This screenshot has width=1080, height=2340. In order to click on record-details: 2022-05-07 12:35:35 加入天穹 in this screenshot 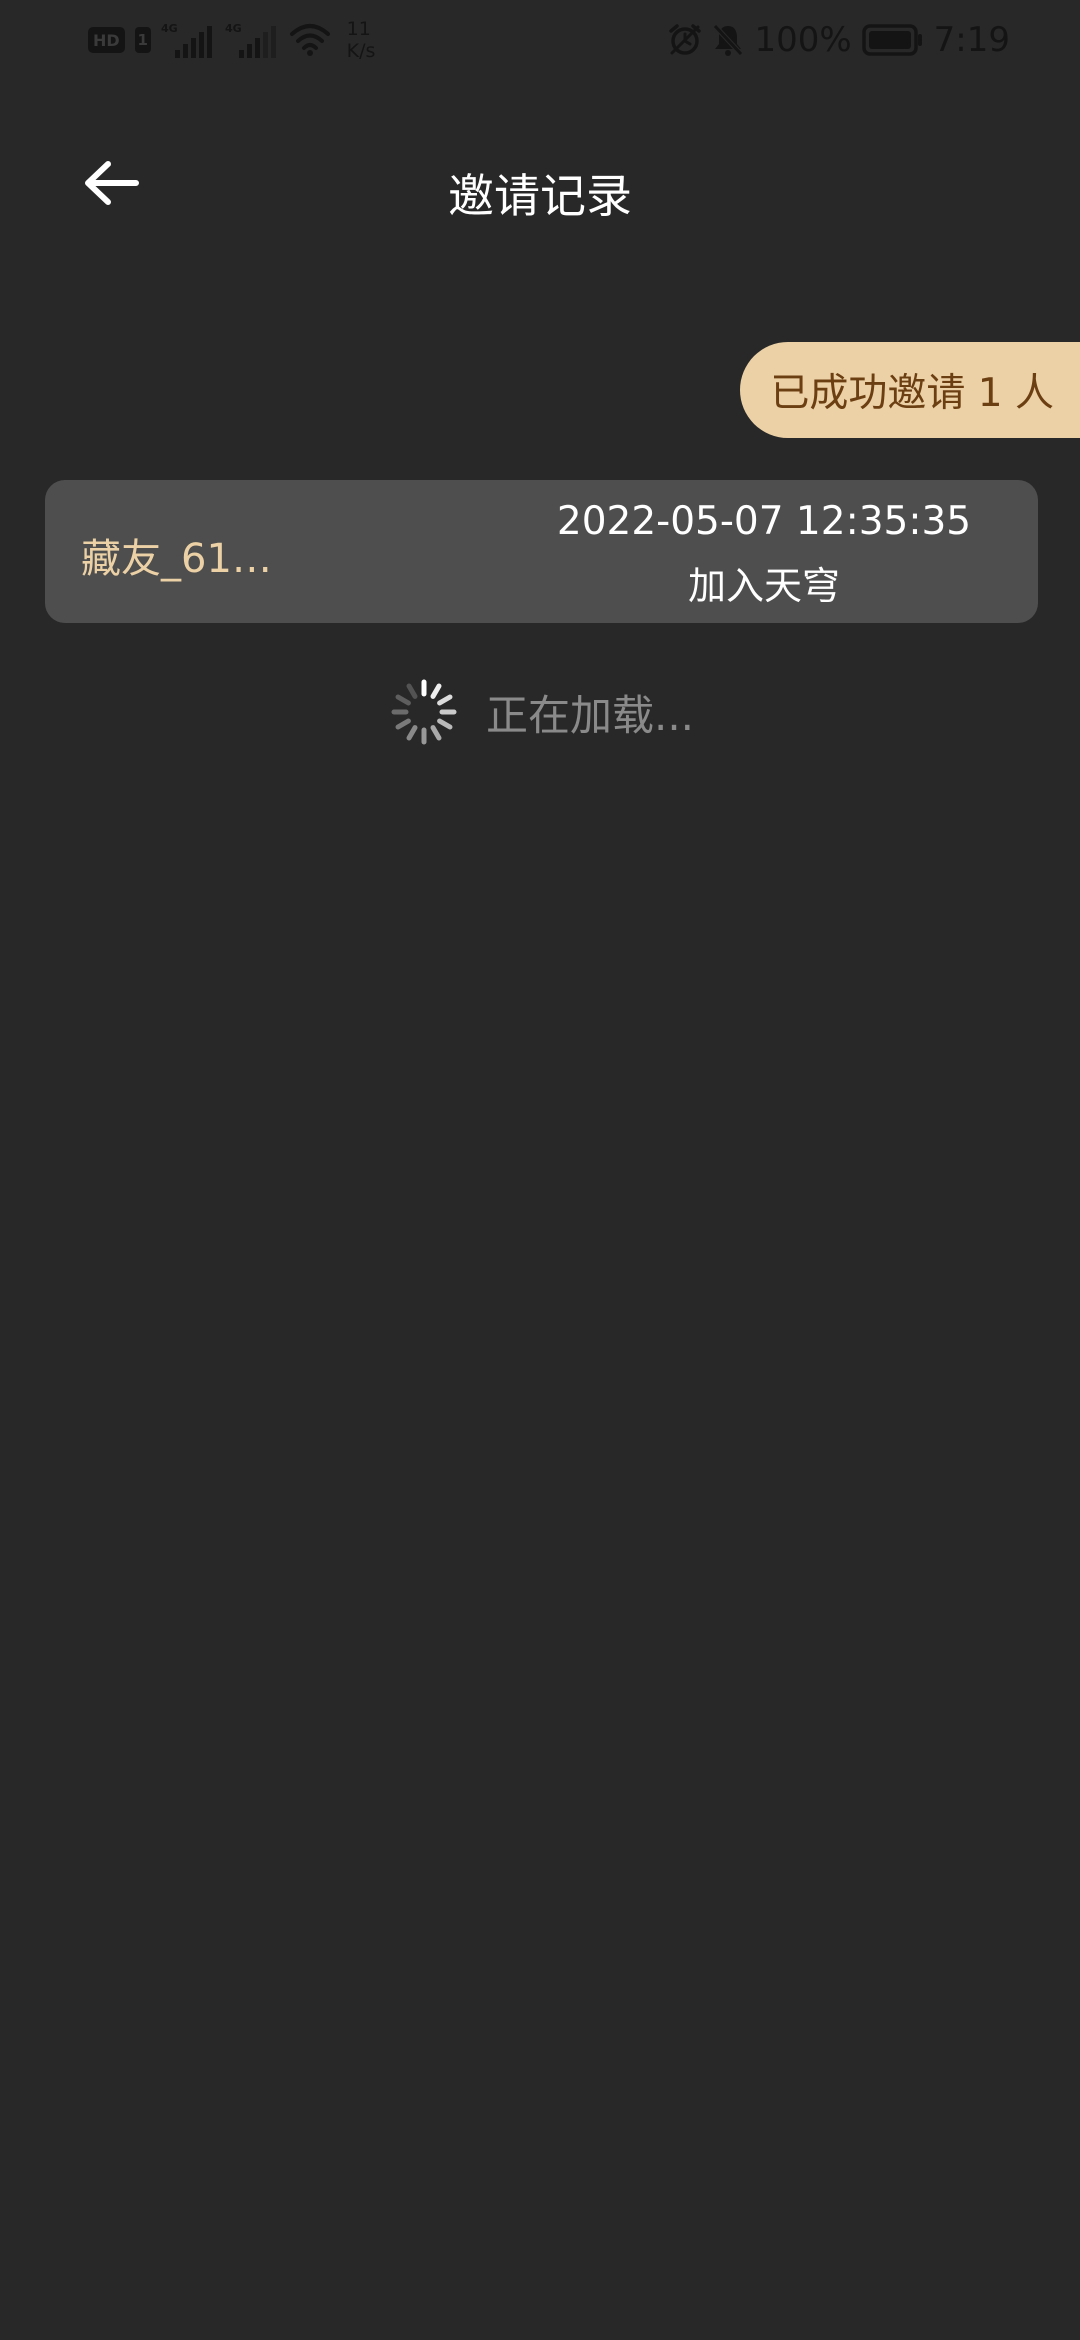, I will do `click(764, 556)`.